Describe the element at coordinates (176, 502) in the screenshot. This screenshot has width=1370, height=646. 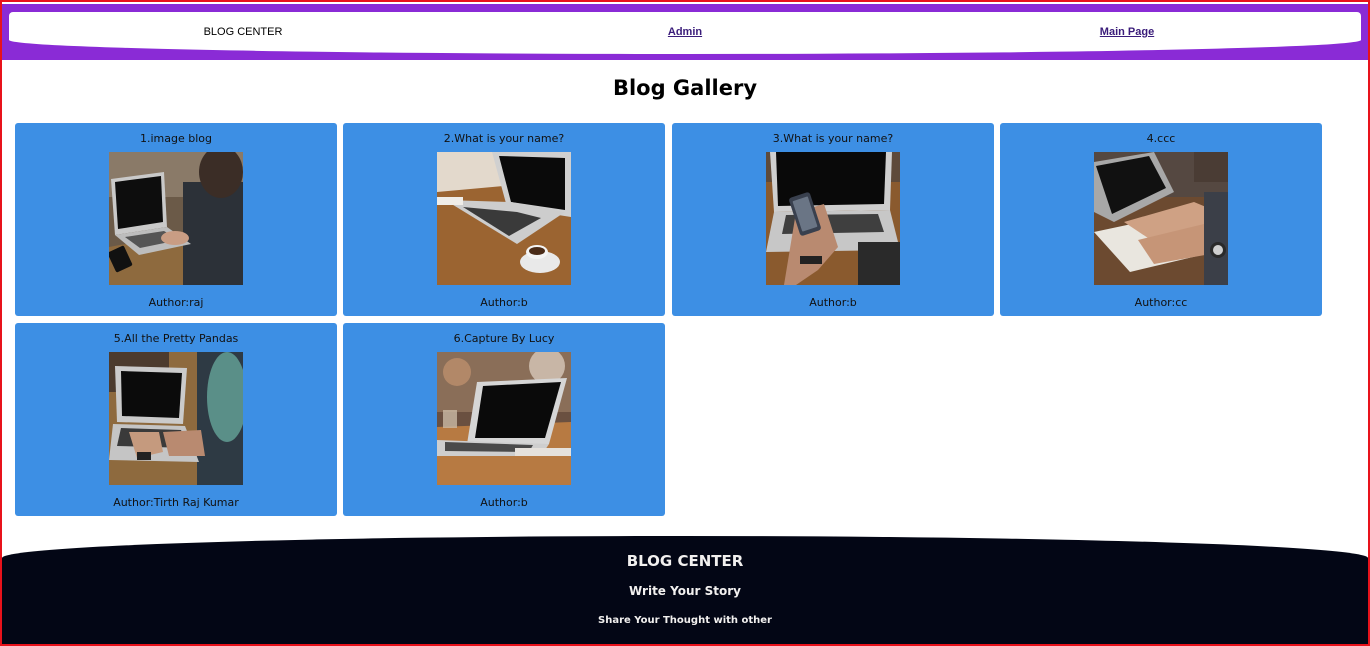
I see `blog-card-author: Author:Tirth Raj Kumar` at that location.